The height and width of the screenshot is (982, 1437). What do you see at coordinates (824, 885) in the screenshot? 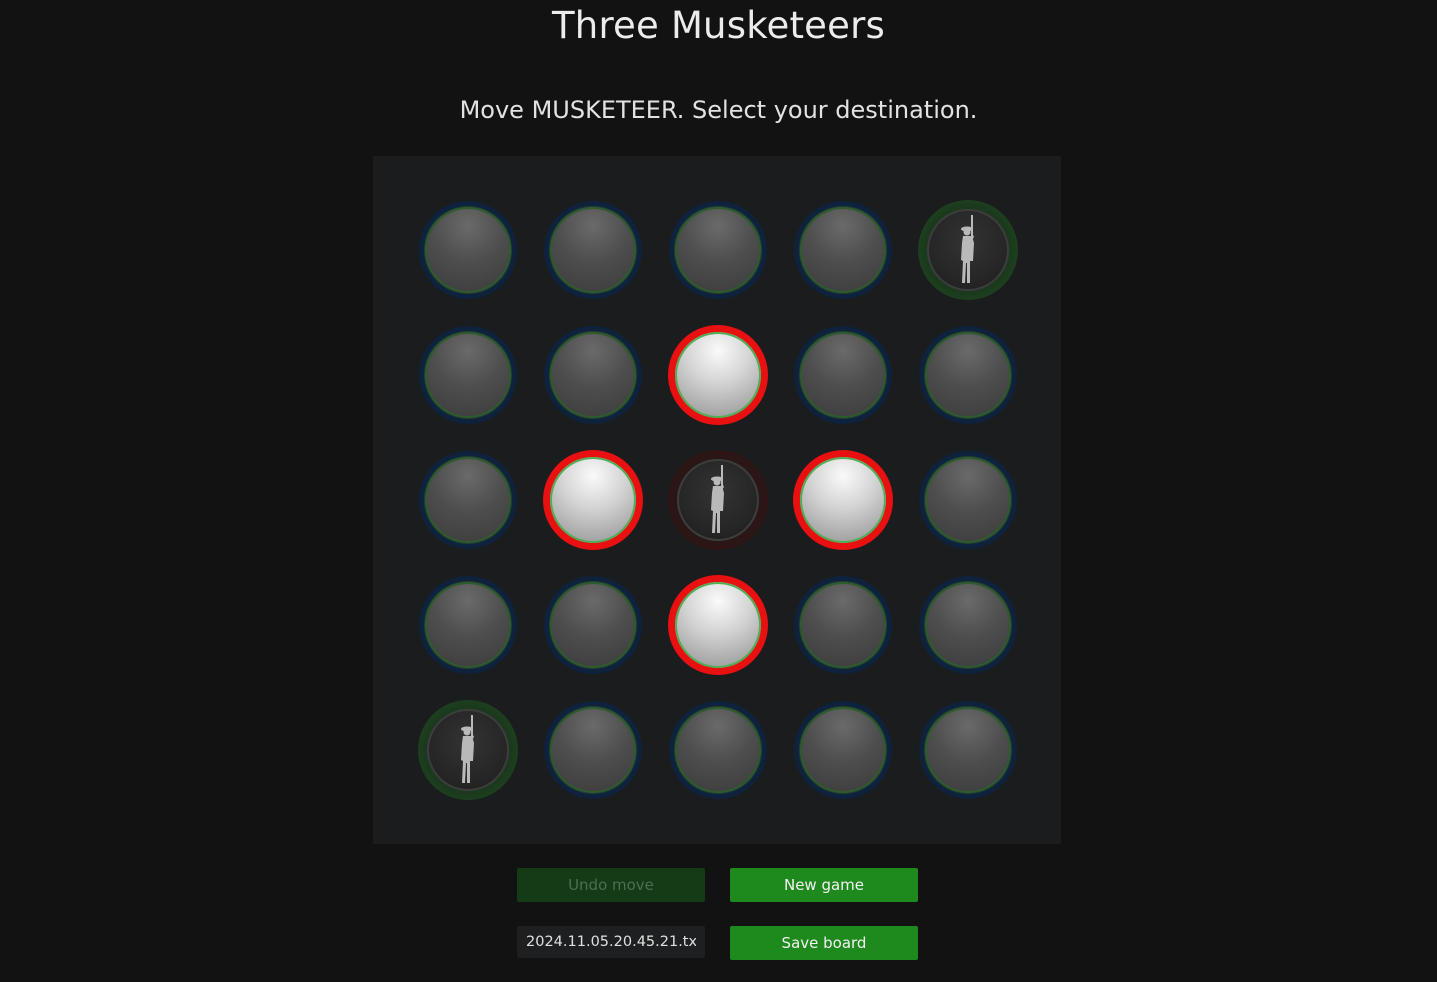
I see `new-game-button: New game` at bounding box center [824, 885].